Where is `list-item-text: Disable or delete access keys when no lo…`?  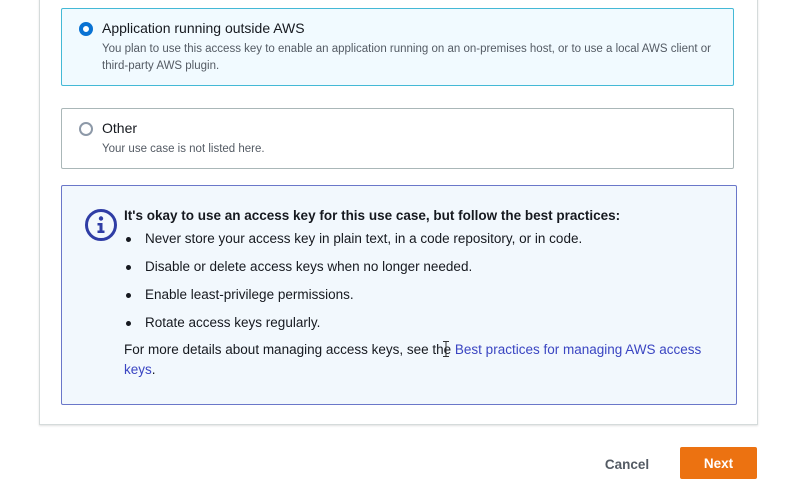
list-item-text: Disable or delete access keys when no lo… is located at coordinates (309, 266).